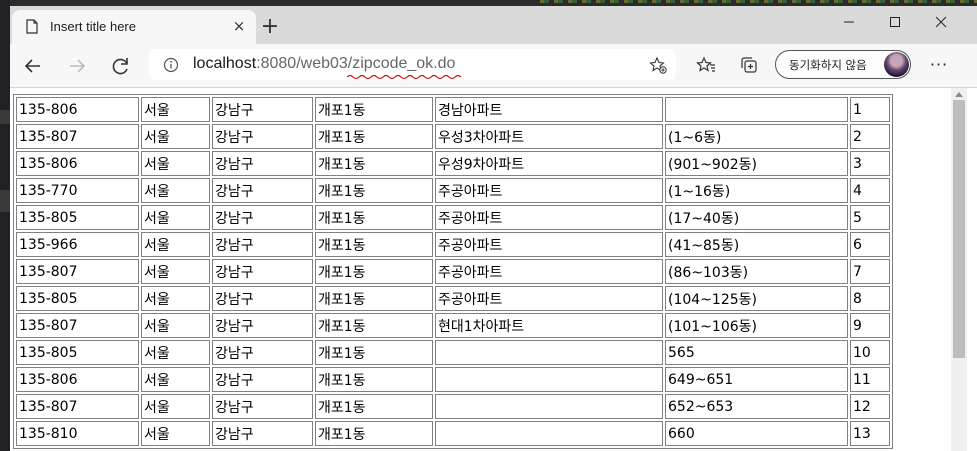 Image resolution: width=977 pixels, height=451 pixels. I want to click on table-row: 135-807 서울 강남구 개포1동 주공아파트 (86~103동) 7, so click(453, 271).